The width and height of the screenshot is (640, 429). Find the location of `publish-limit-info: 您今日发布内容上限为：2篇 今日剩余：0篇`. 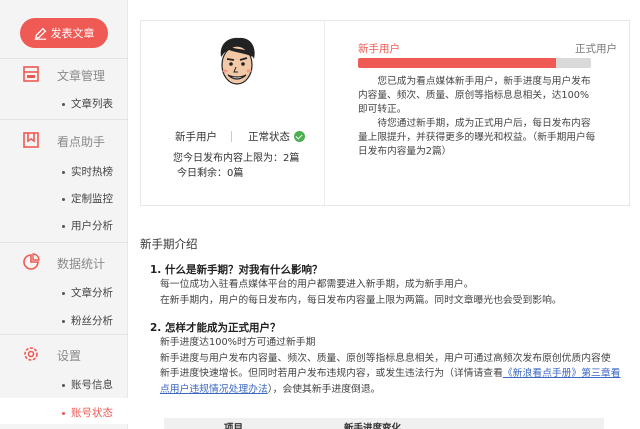

publish-limit-info: 您今日发布内容上限为：2篇 今日剩余：0篇 is located at coordinates (236, 166).